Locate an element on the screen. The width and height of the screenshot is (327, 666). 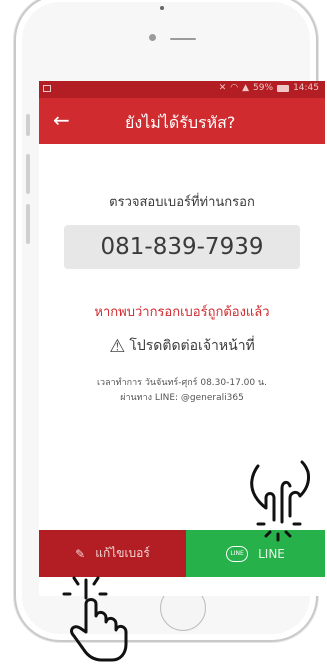
contact-staff-text: โปรดติดต่อเจ้าหน้าที่ is located at coordinates (192, 346).